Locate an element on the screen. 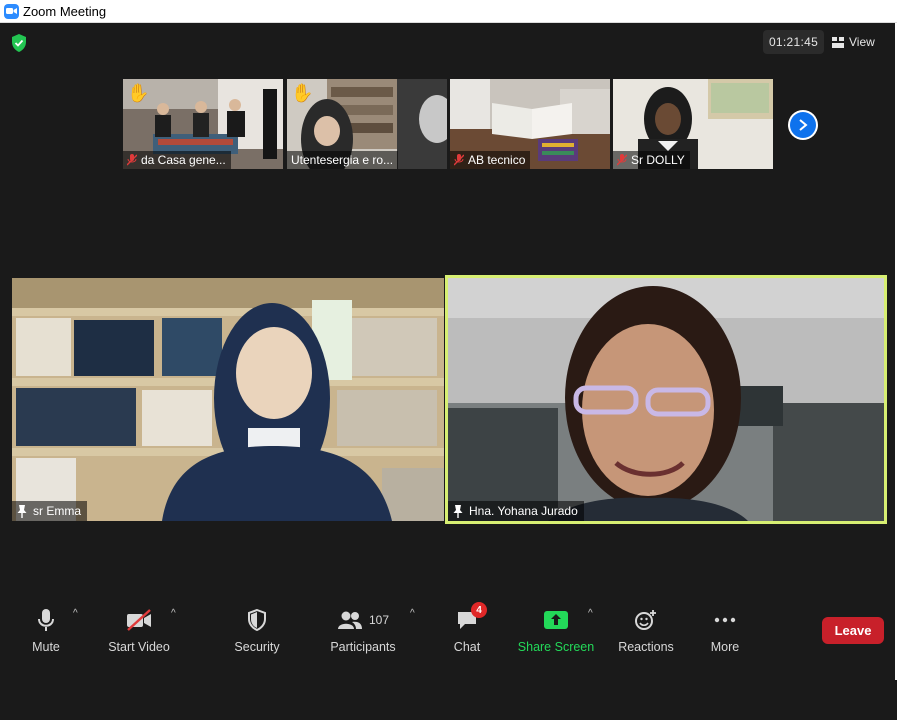 This screenshot has height=720, width=897. next-page-button is located at coordinates (803, 125).